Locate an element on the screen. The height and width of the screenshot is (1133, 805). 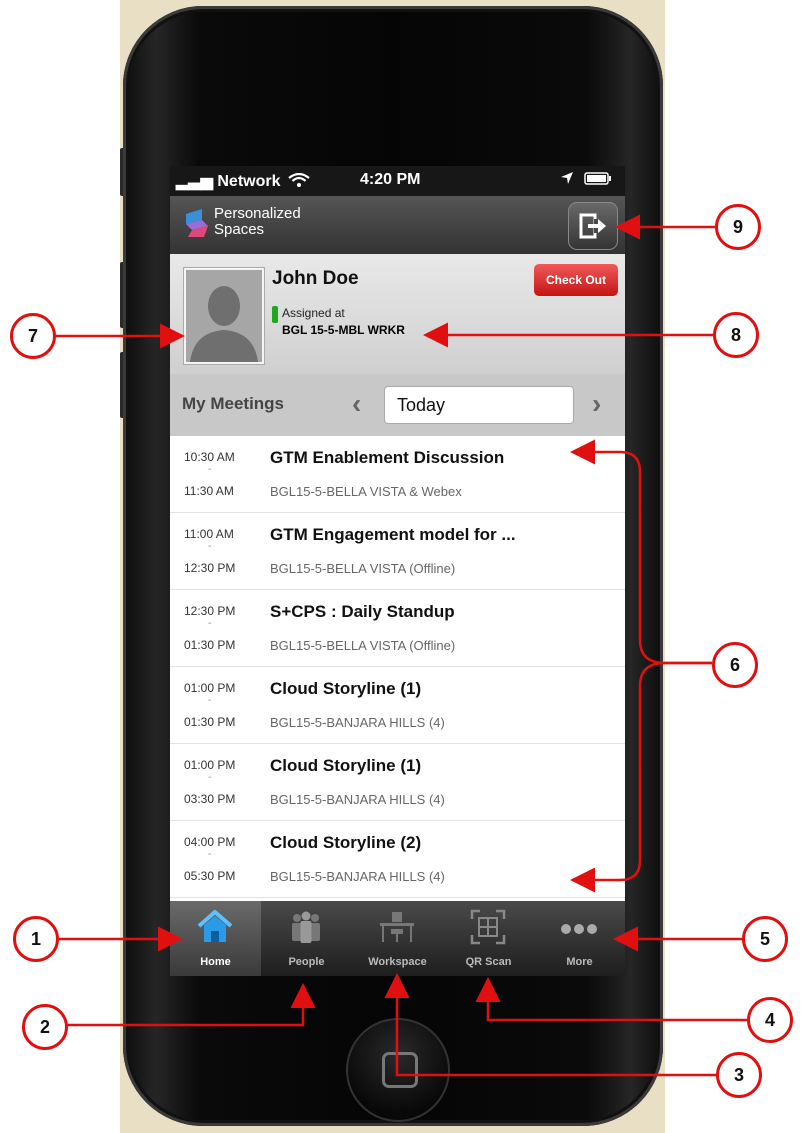
callout-1: 1 is located at coordinates (36, 939).